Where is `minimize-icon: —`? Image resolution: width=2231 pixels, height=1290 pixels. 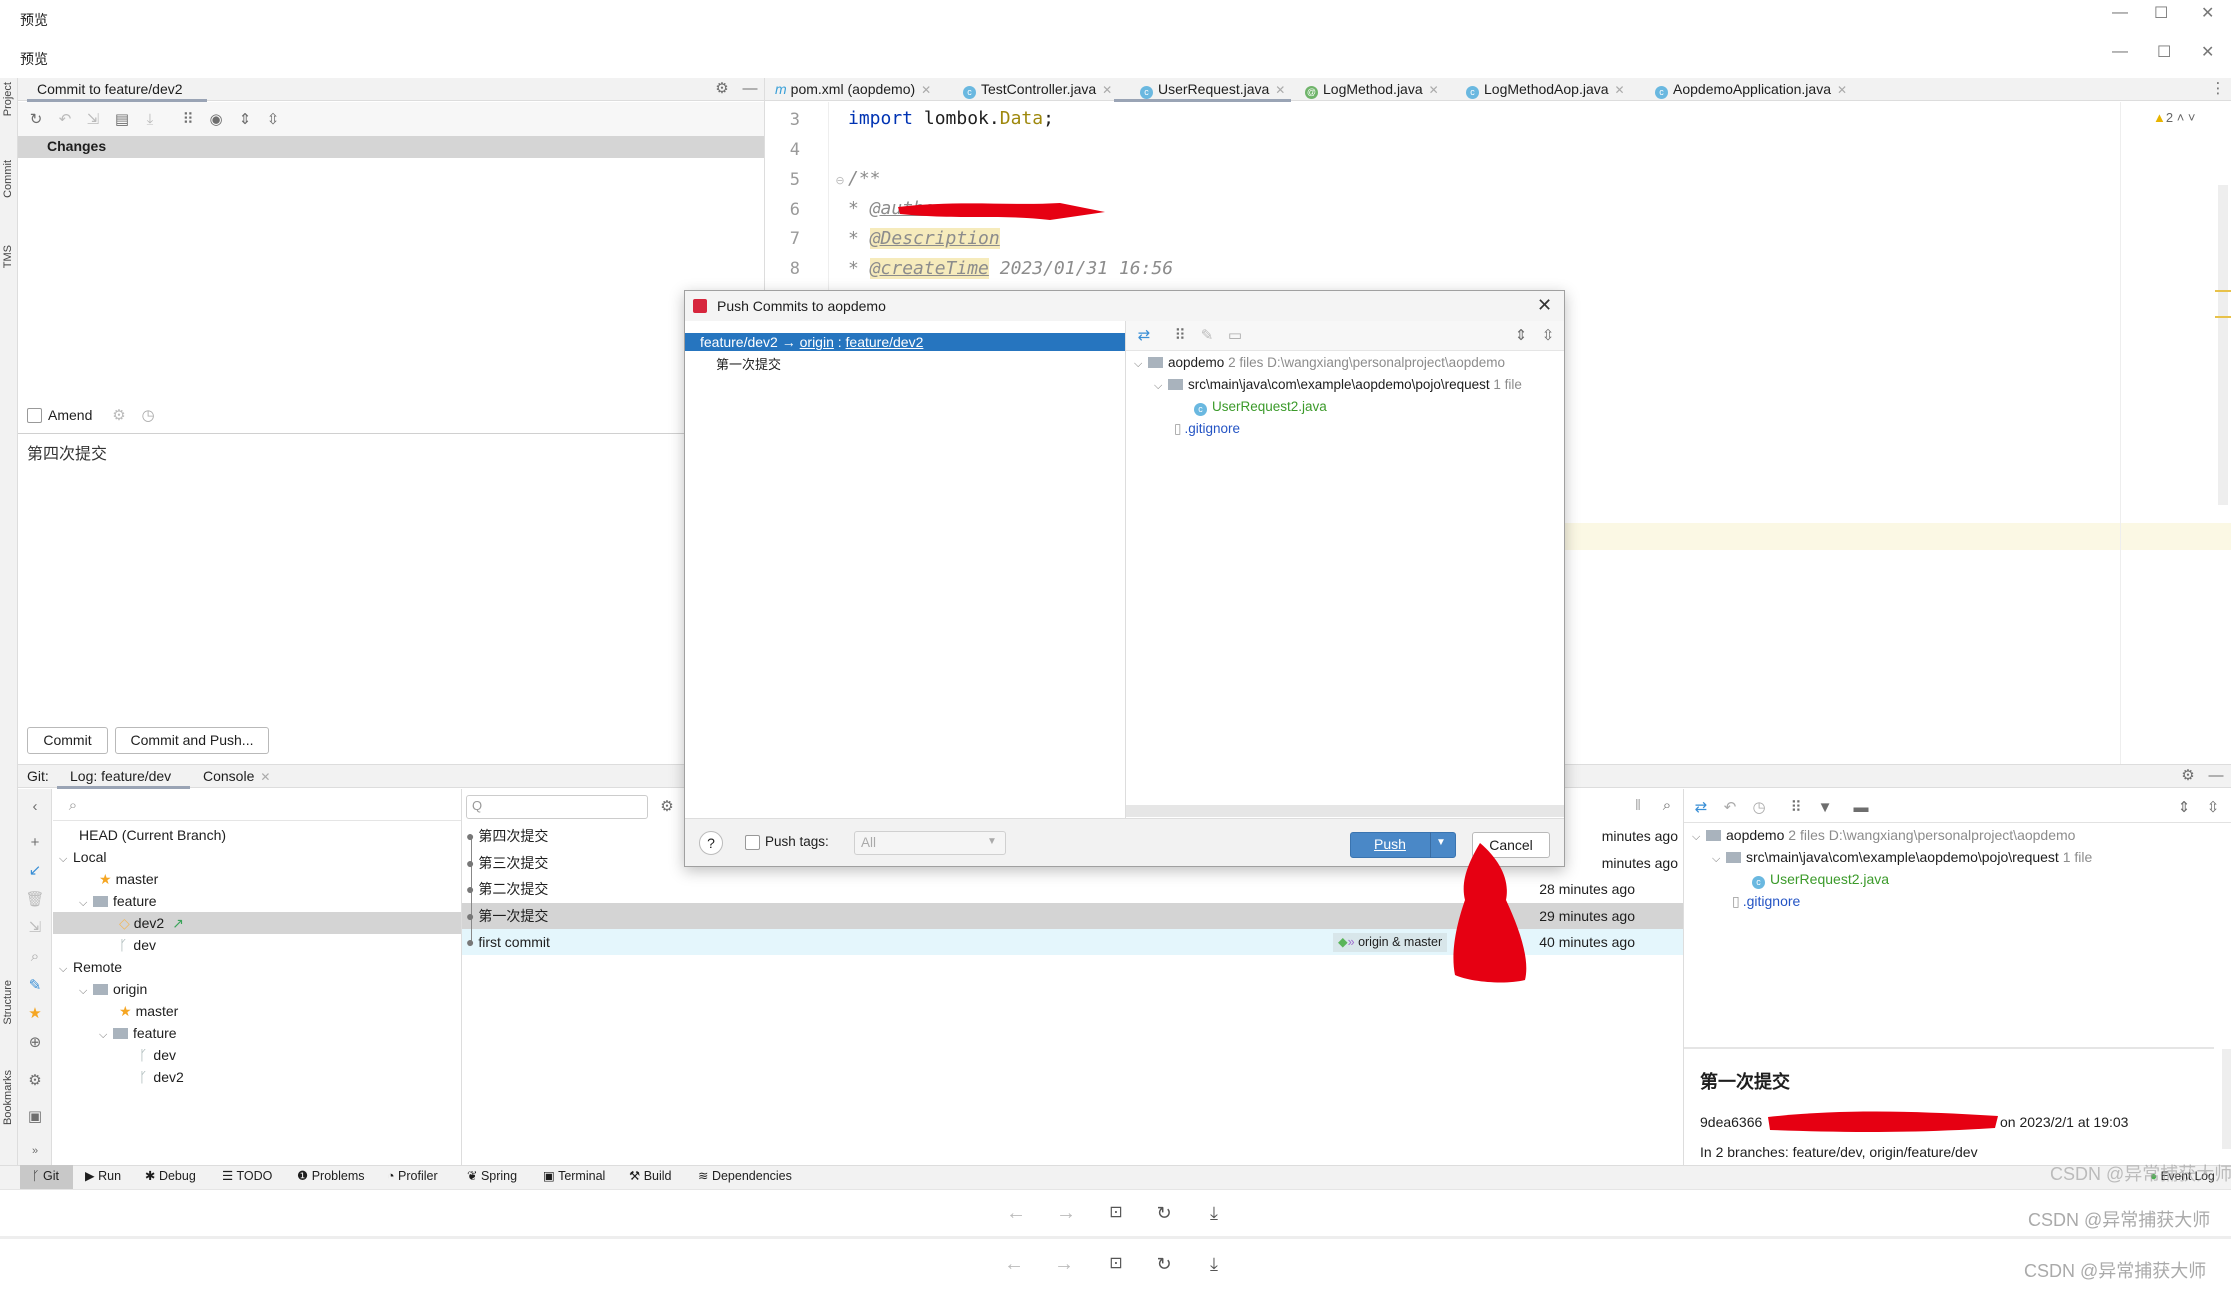 minimize-icon: — is located at coordinates (2120, 52).